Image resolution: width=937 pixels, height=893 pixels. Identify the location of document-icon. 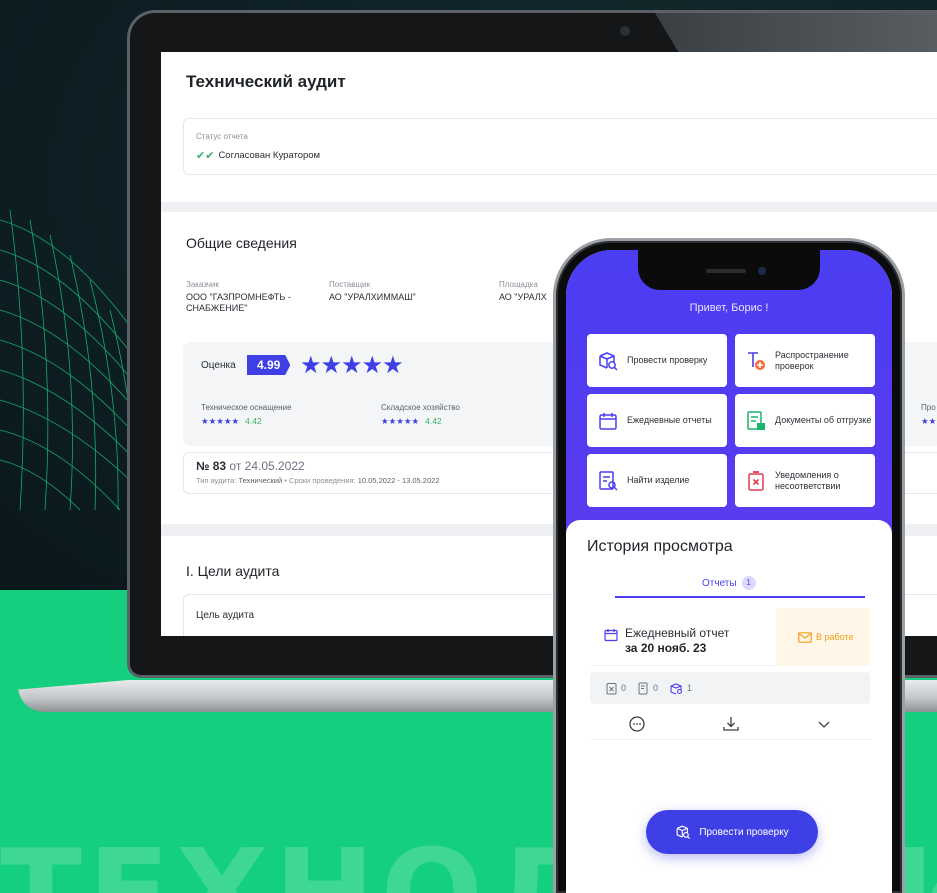
(643, 688).